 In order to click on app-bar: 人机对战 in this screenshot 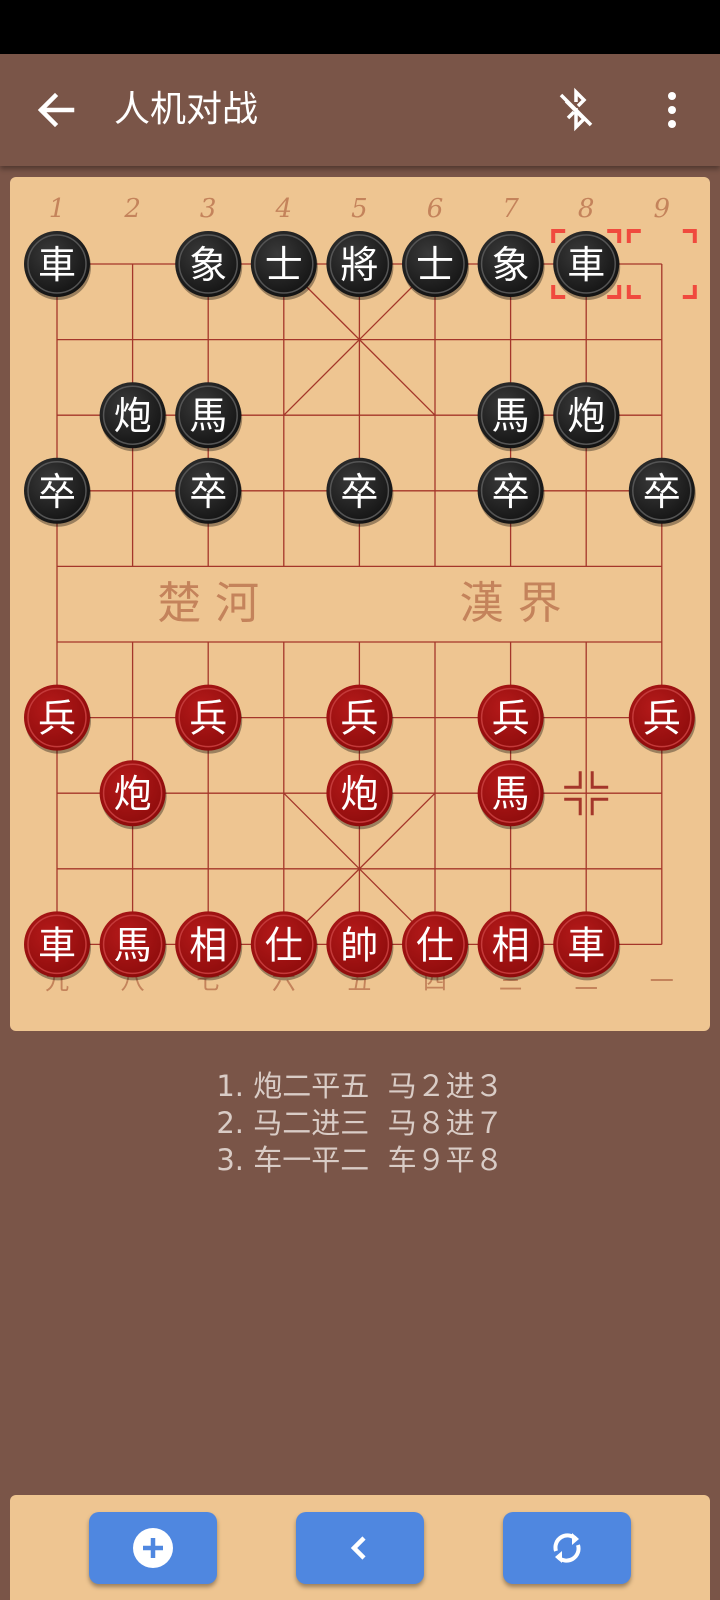, I will do `click(360, 110)`.